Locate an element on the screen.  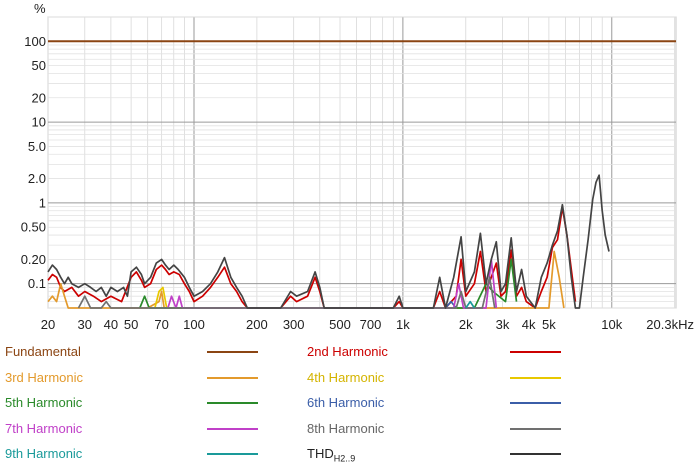
legend-label-text: 9th Harmonic is located at coordinates (44, 453).